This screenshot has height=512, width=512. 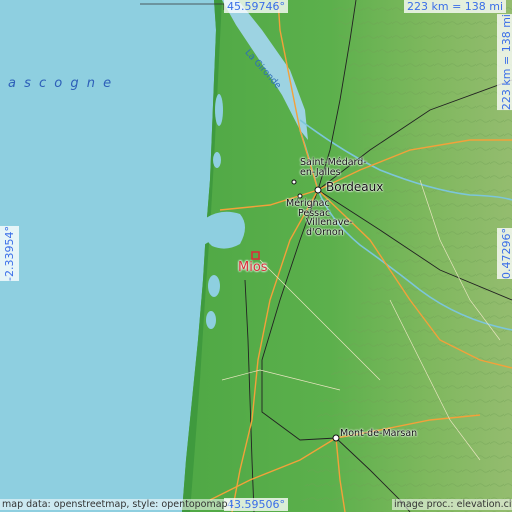 What do you see at coordinates (455, 6) in the screenshot?
I see `scale-horizontal: 223 km = 138 mi` at bounding box center [455, 6].